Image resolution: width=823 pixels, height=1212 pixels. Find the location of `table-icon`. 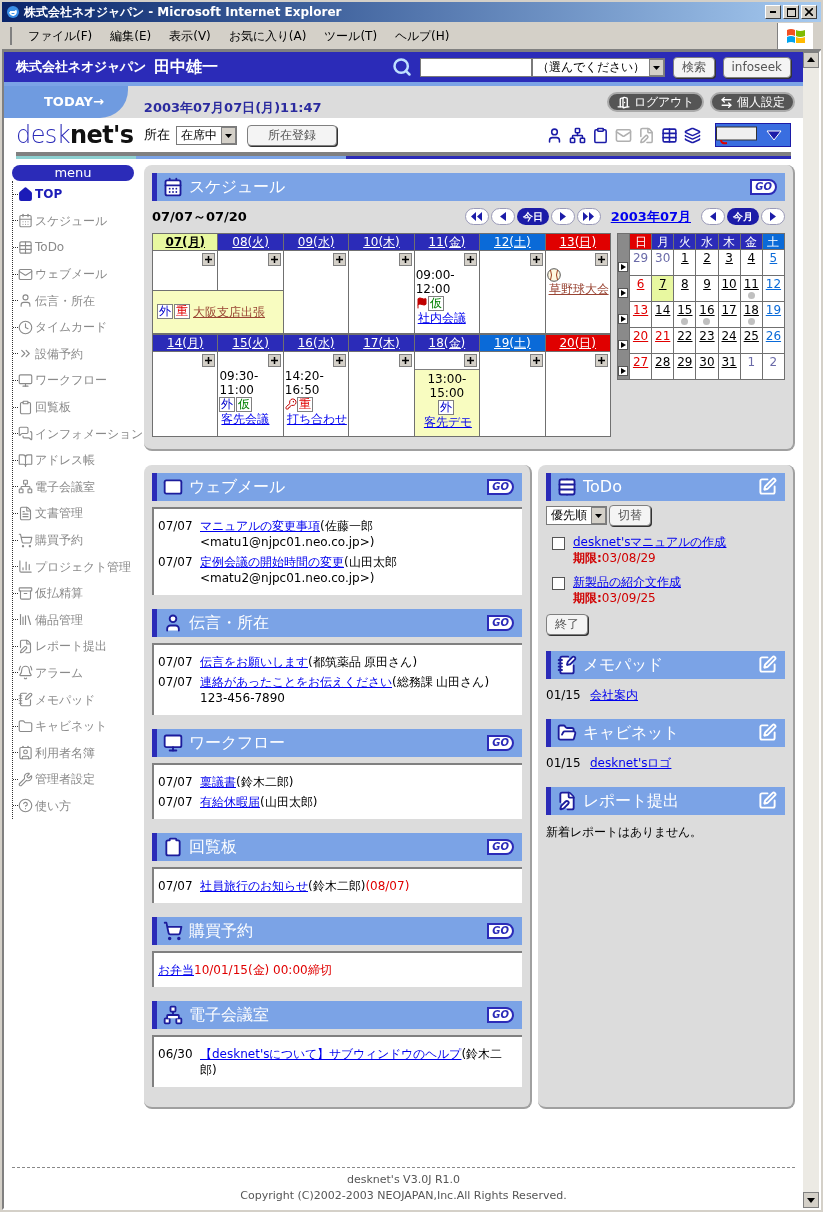

table-icon is located at coordinates (669, 135).